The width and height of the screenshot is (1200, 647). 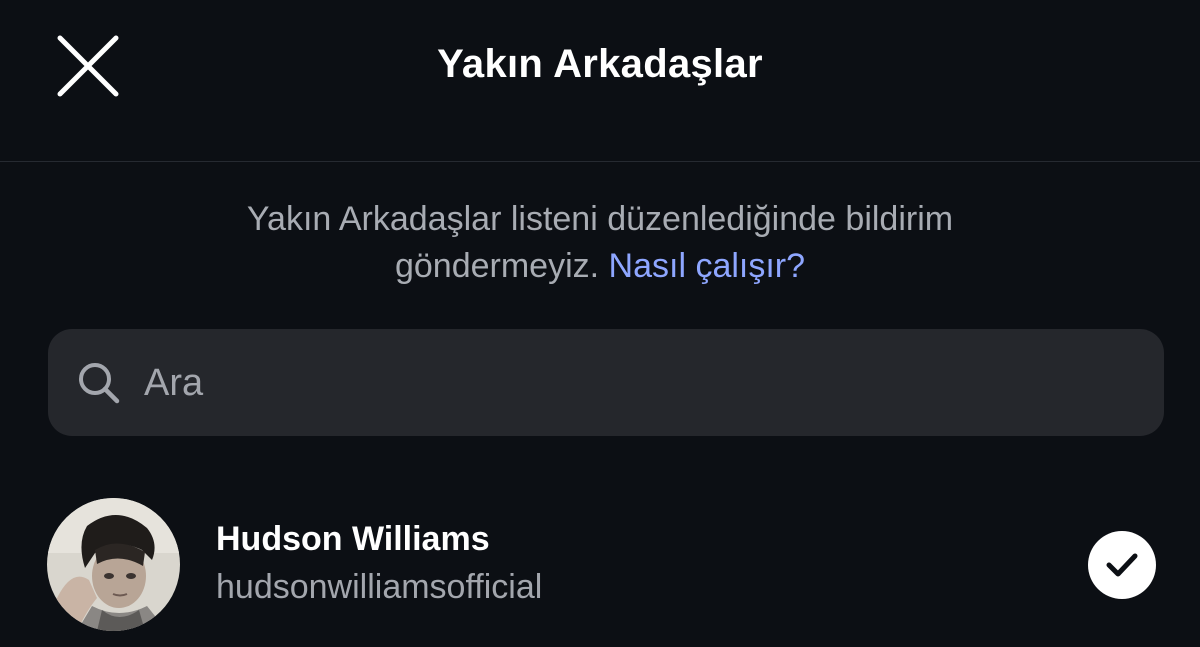 What do you see at coordinates (113, 564) in the screenshot?
I see `avatar` at bounding box center [113, 564].